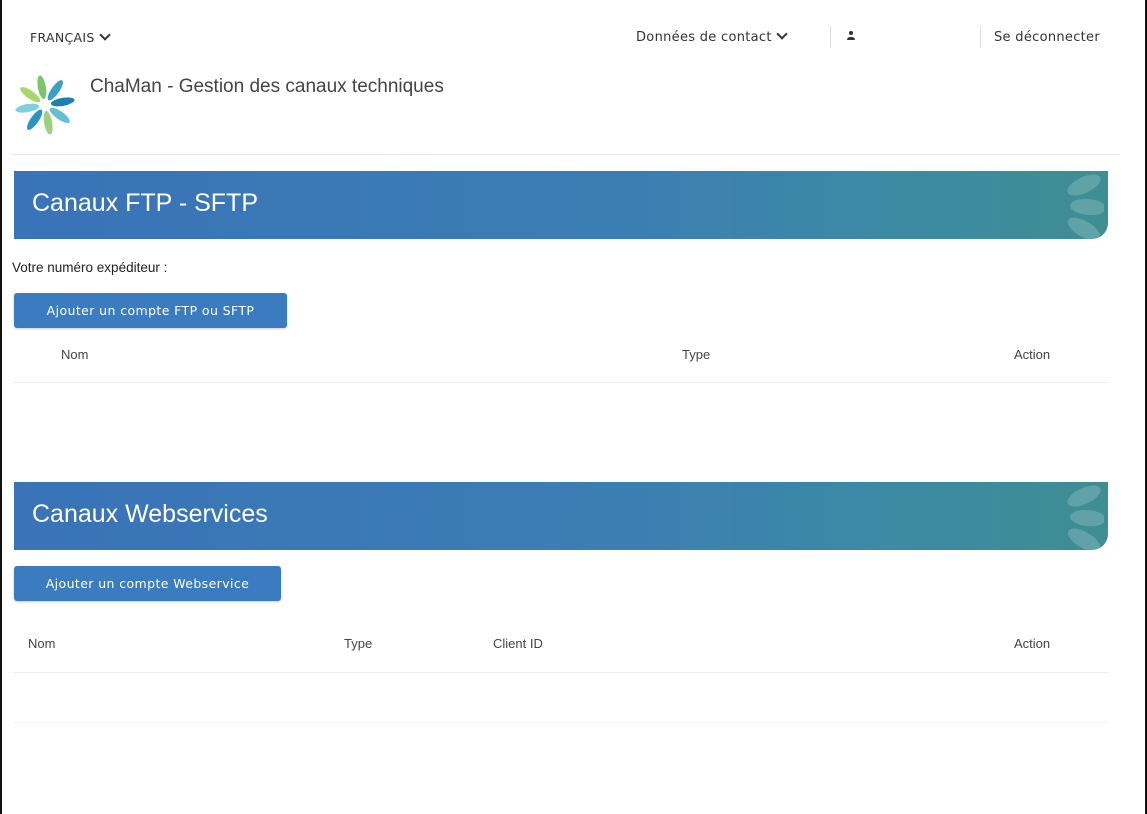  I want to click on app-logo, so click(45, 105).